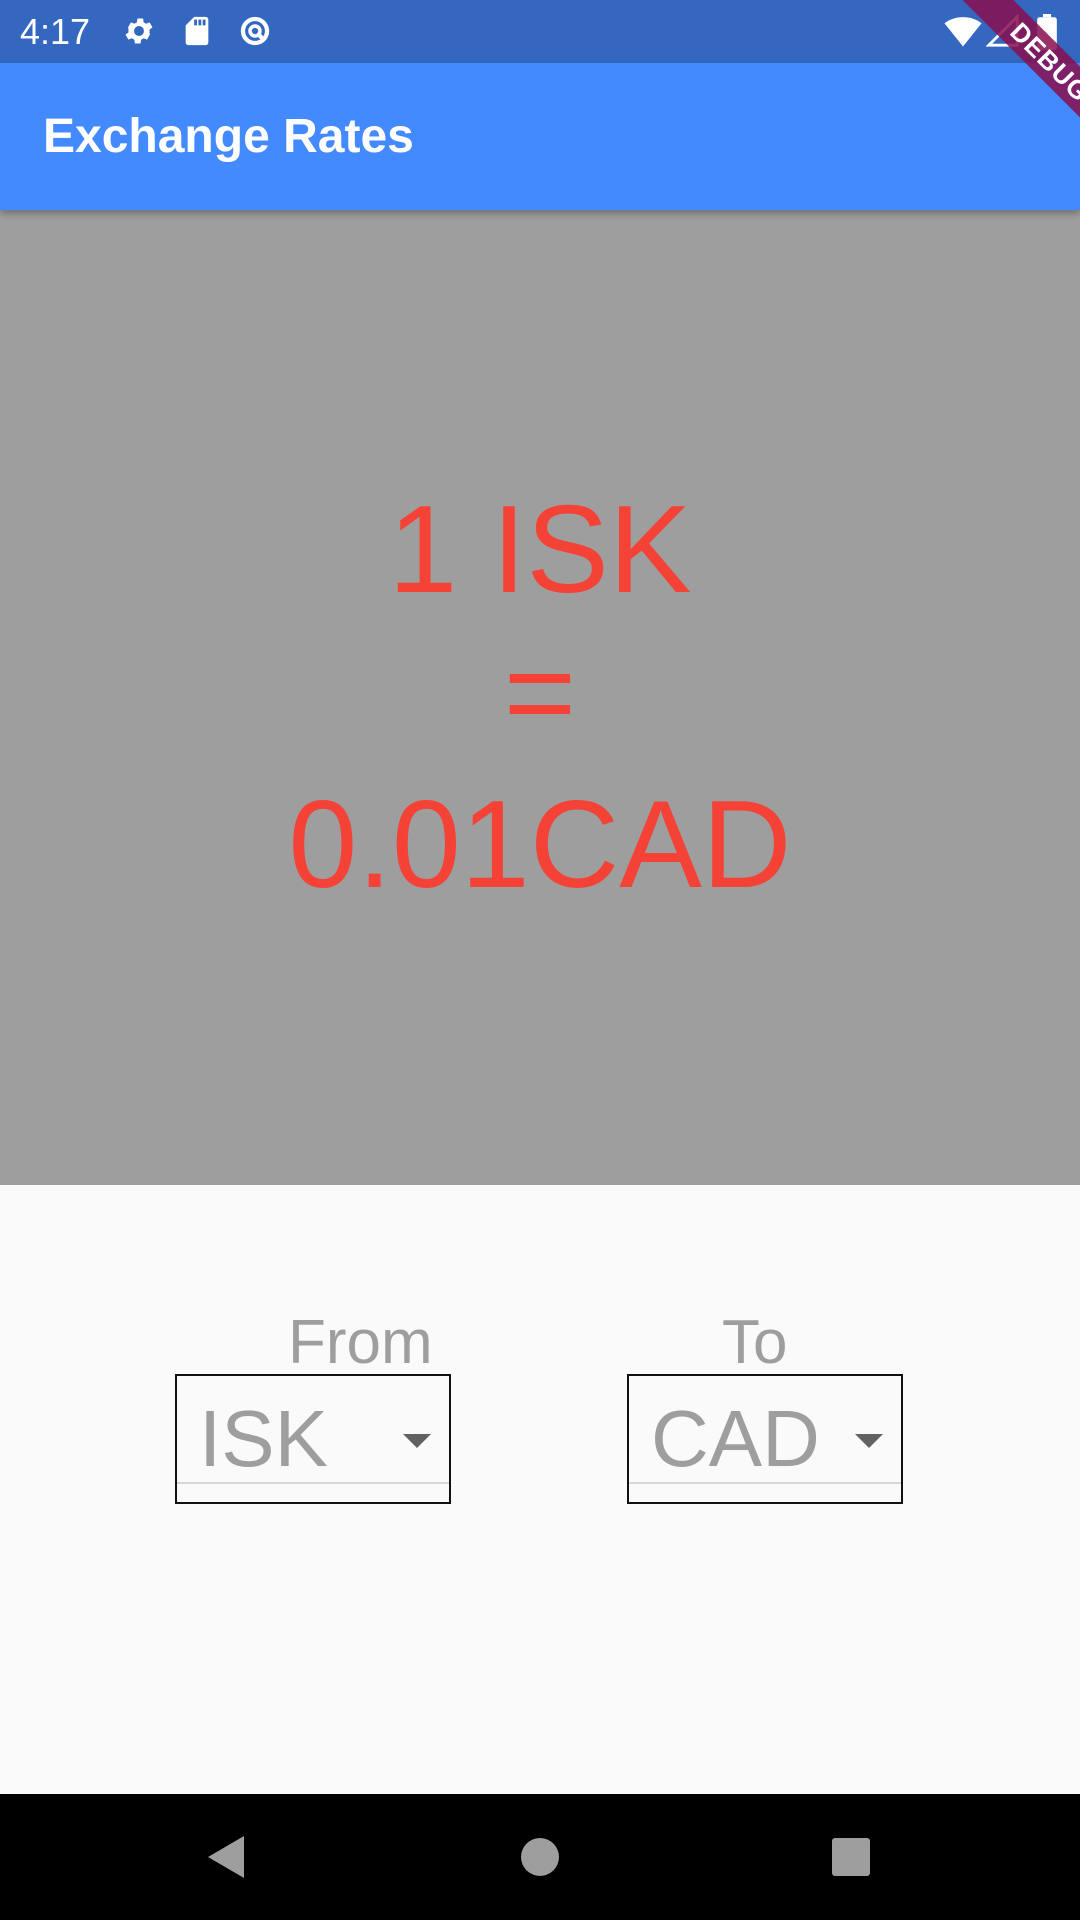 The height and width of the screenshot is (1920, 1080). I want to click on app-title: Exchange Rates, so click(228, 136).